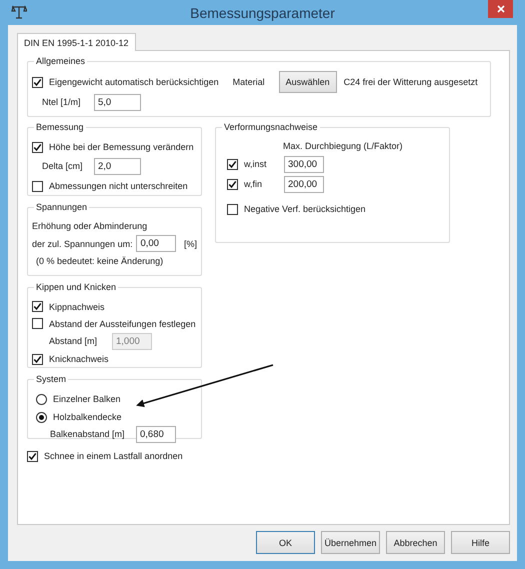 This screenshot has width=525, height=569. Describe the element at coordinates (113, 456) in the screenshot. I see `checkbox-label: Schnee in einem Lastfall anordnen` at that location.